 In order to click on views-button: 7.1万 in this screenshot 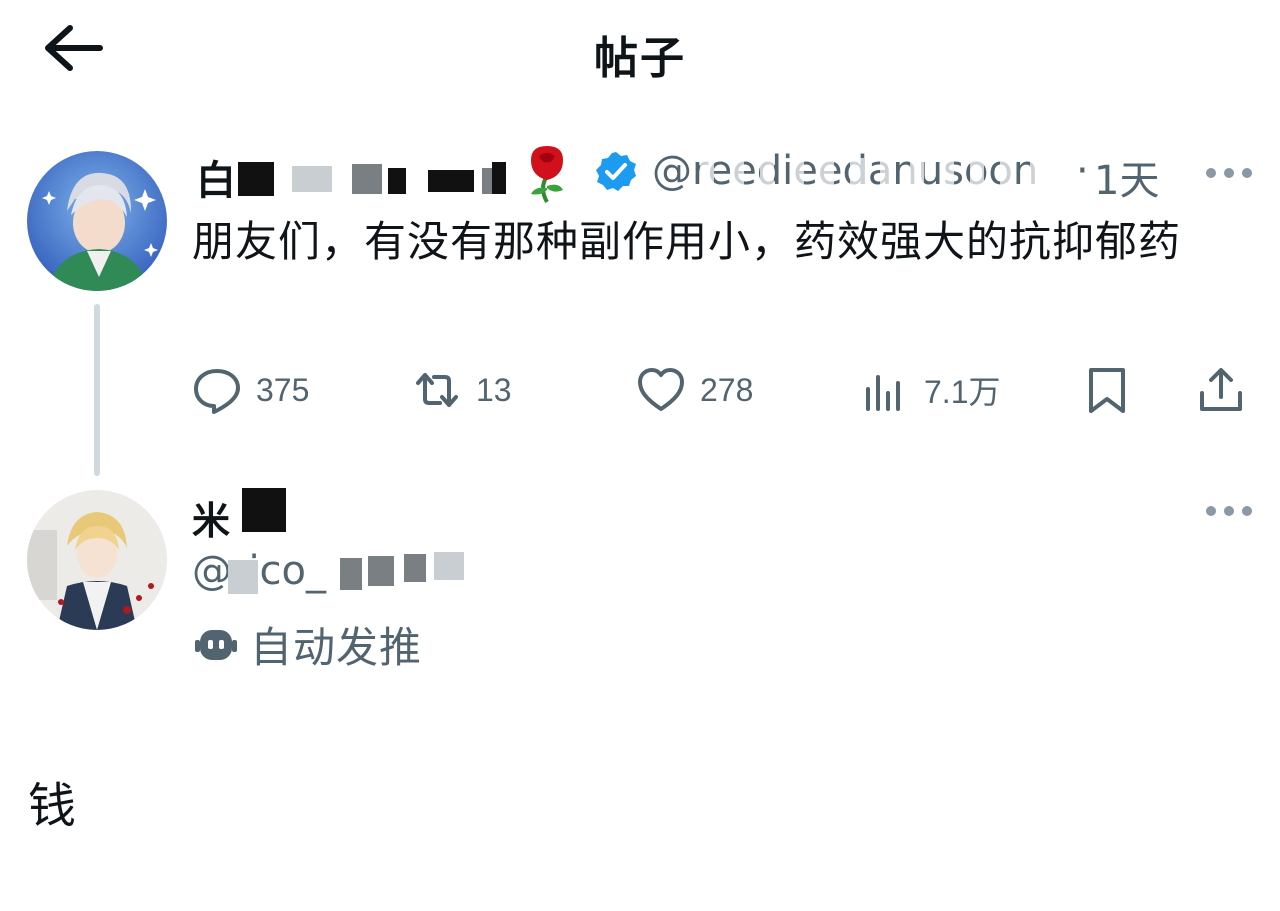, I will do `click(930, 390)`.